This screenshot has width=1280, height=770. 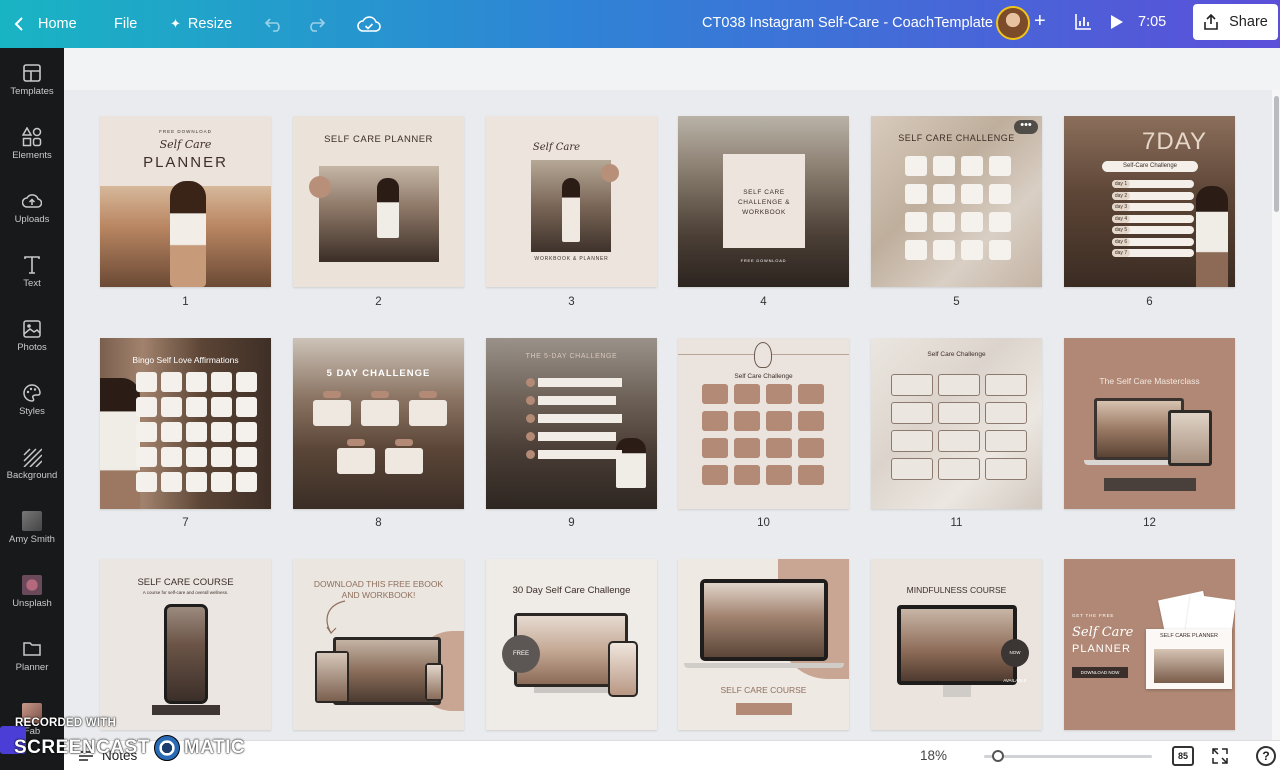 I want to click on page-thumbnail-9: THE 5-DAY CHALLENGE, so click(x=571, y=423).